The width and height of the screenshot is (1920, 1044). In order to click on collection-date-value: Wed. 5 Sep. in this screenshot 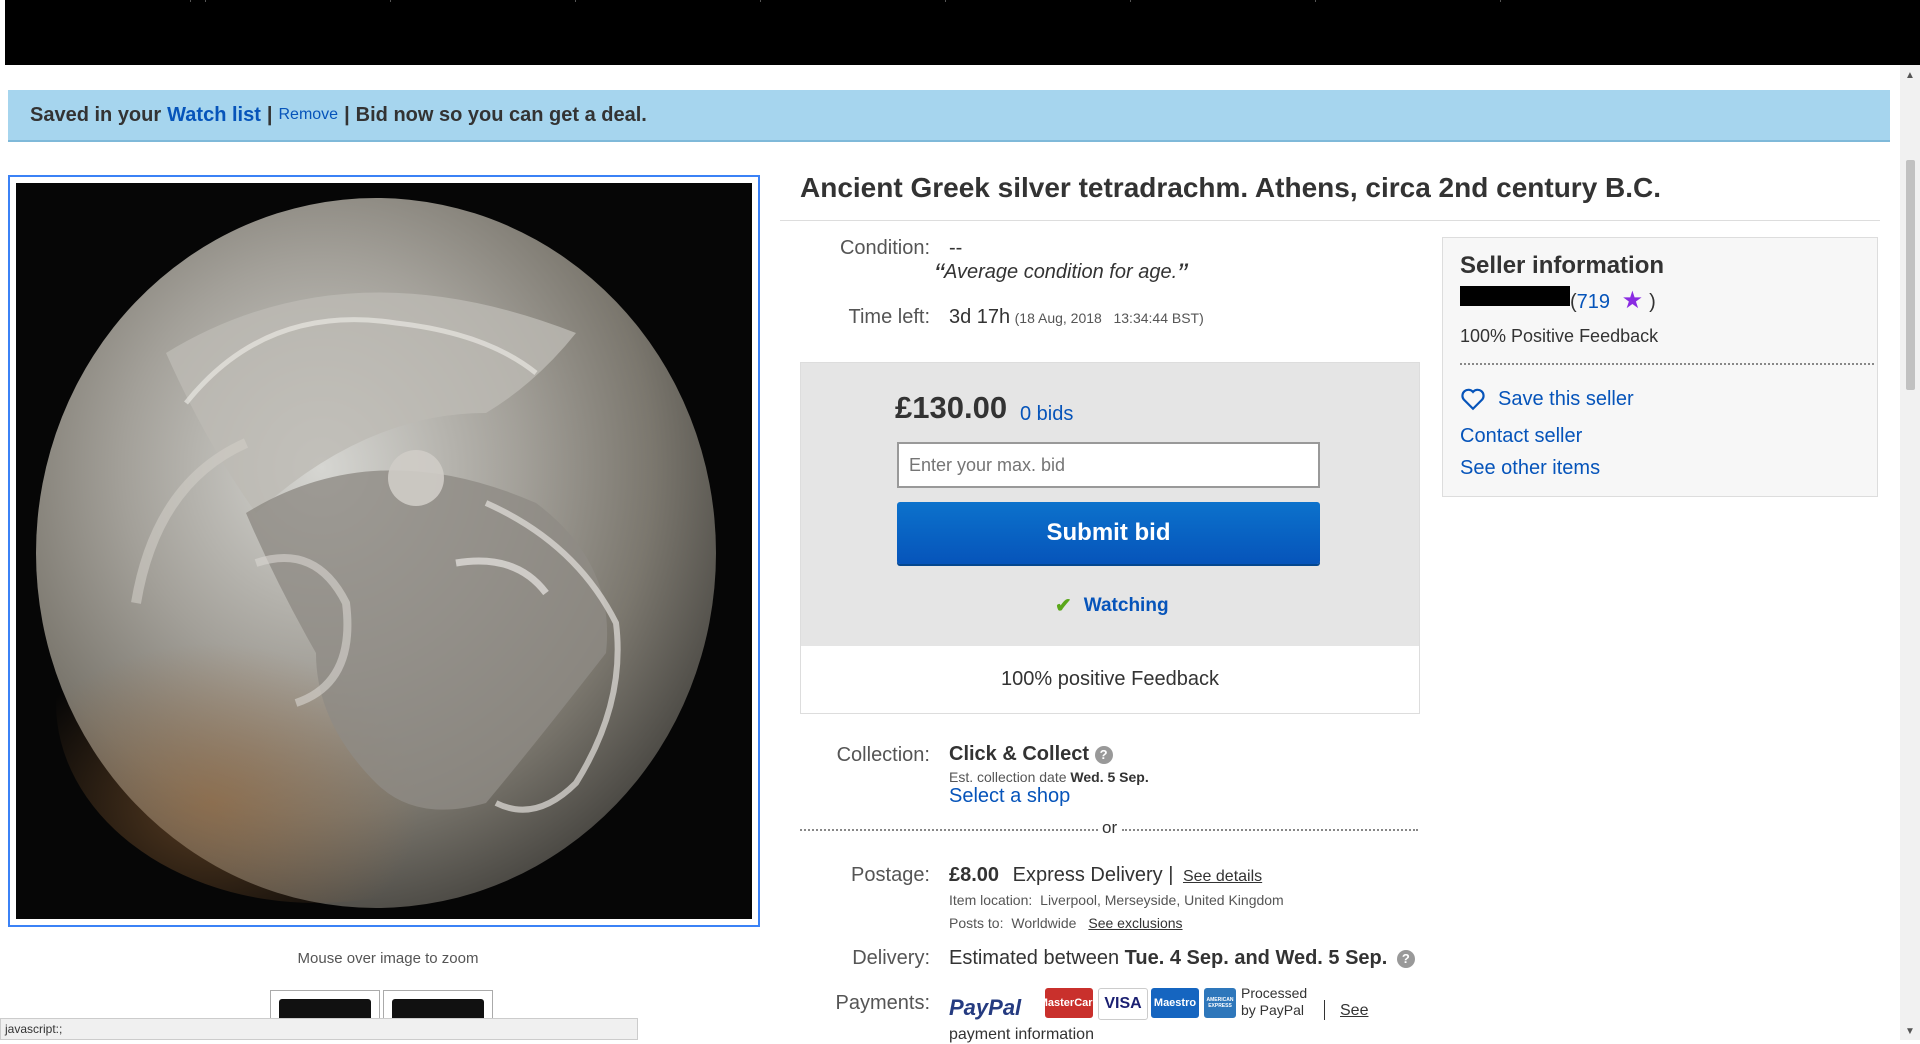, I will do `click(1109, 777)`.